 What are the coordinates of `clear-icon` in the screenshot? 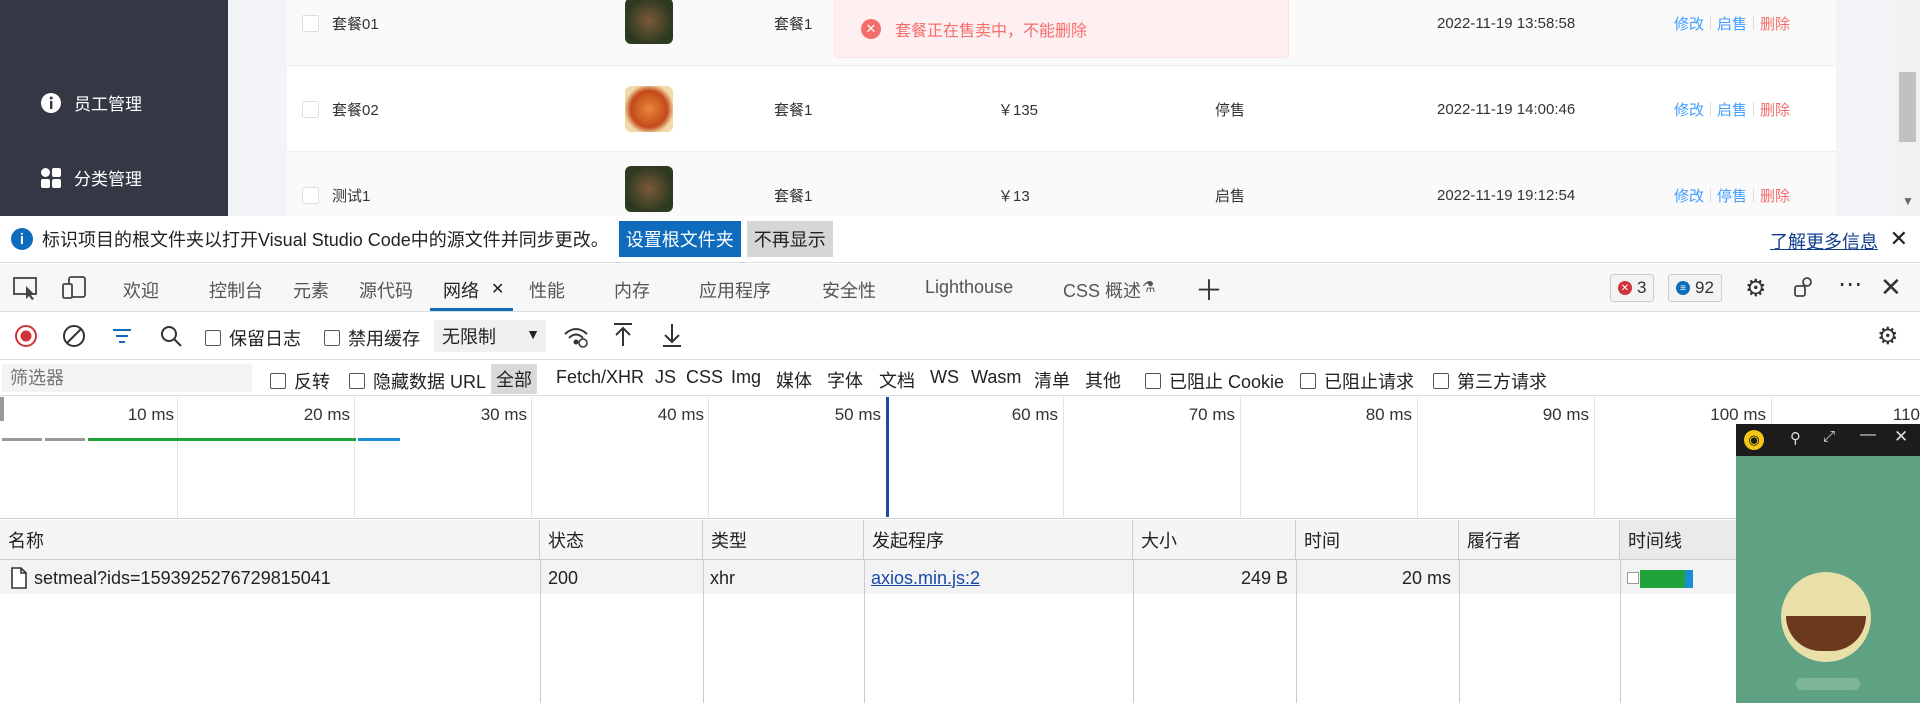 It's located at (74, 338).